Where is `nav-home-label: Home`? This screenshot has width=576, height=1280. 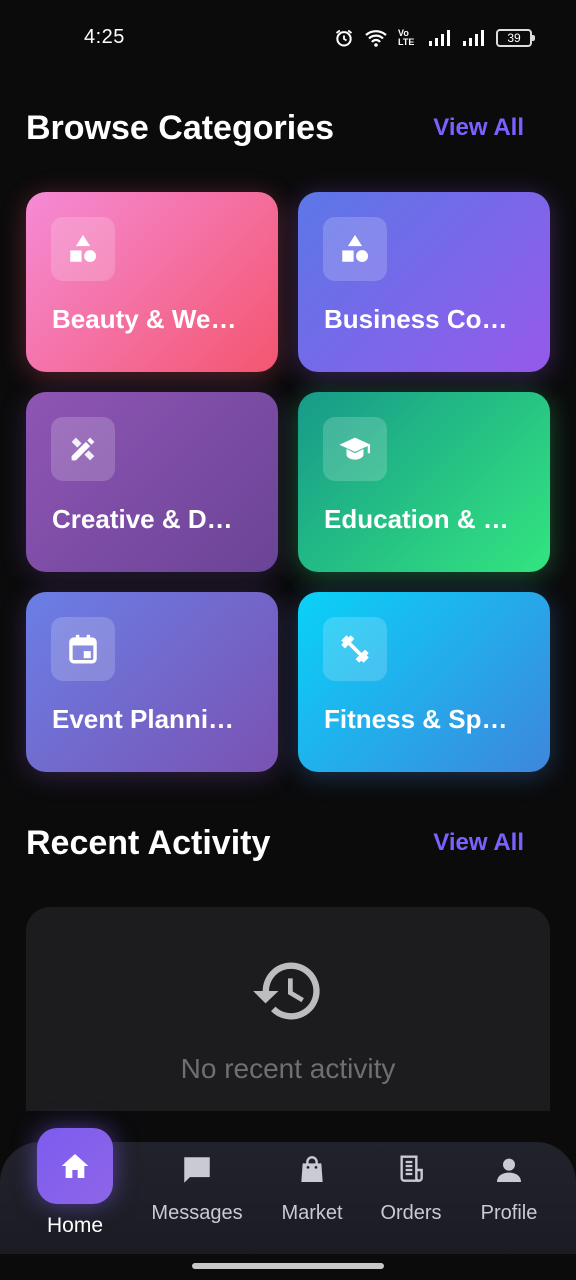 nav-home-label: Home is located at coordinates (75, 1225).